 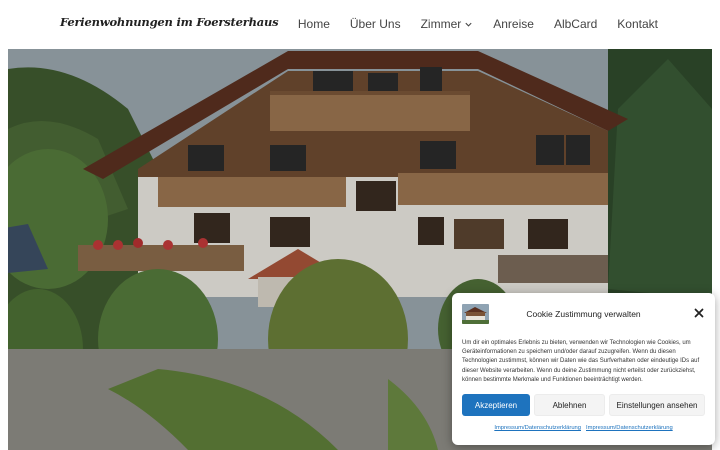 I want to click on nav-albcard: AlbCard, so click(x=575, y=24).